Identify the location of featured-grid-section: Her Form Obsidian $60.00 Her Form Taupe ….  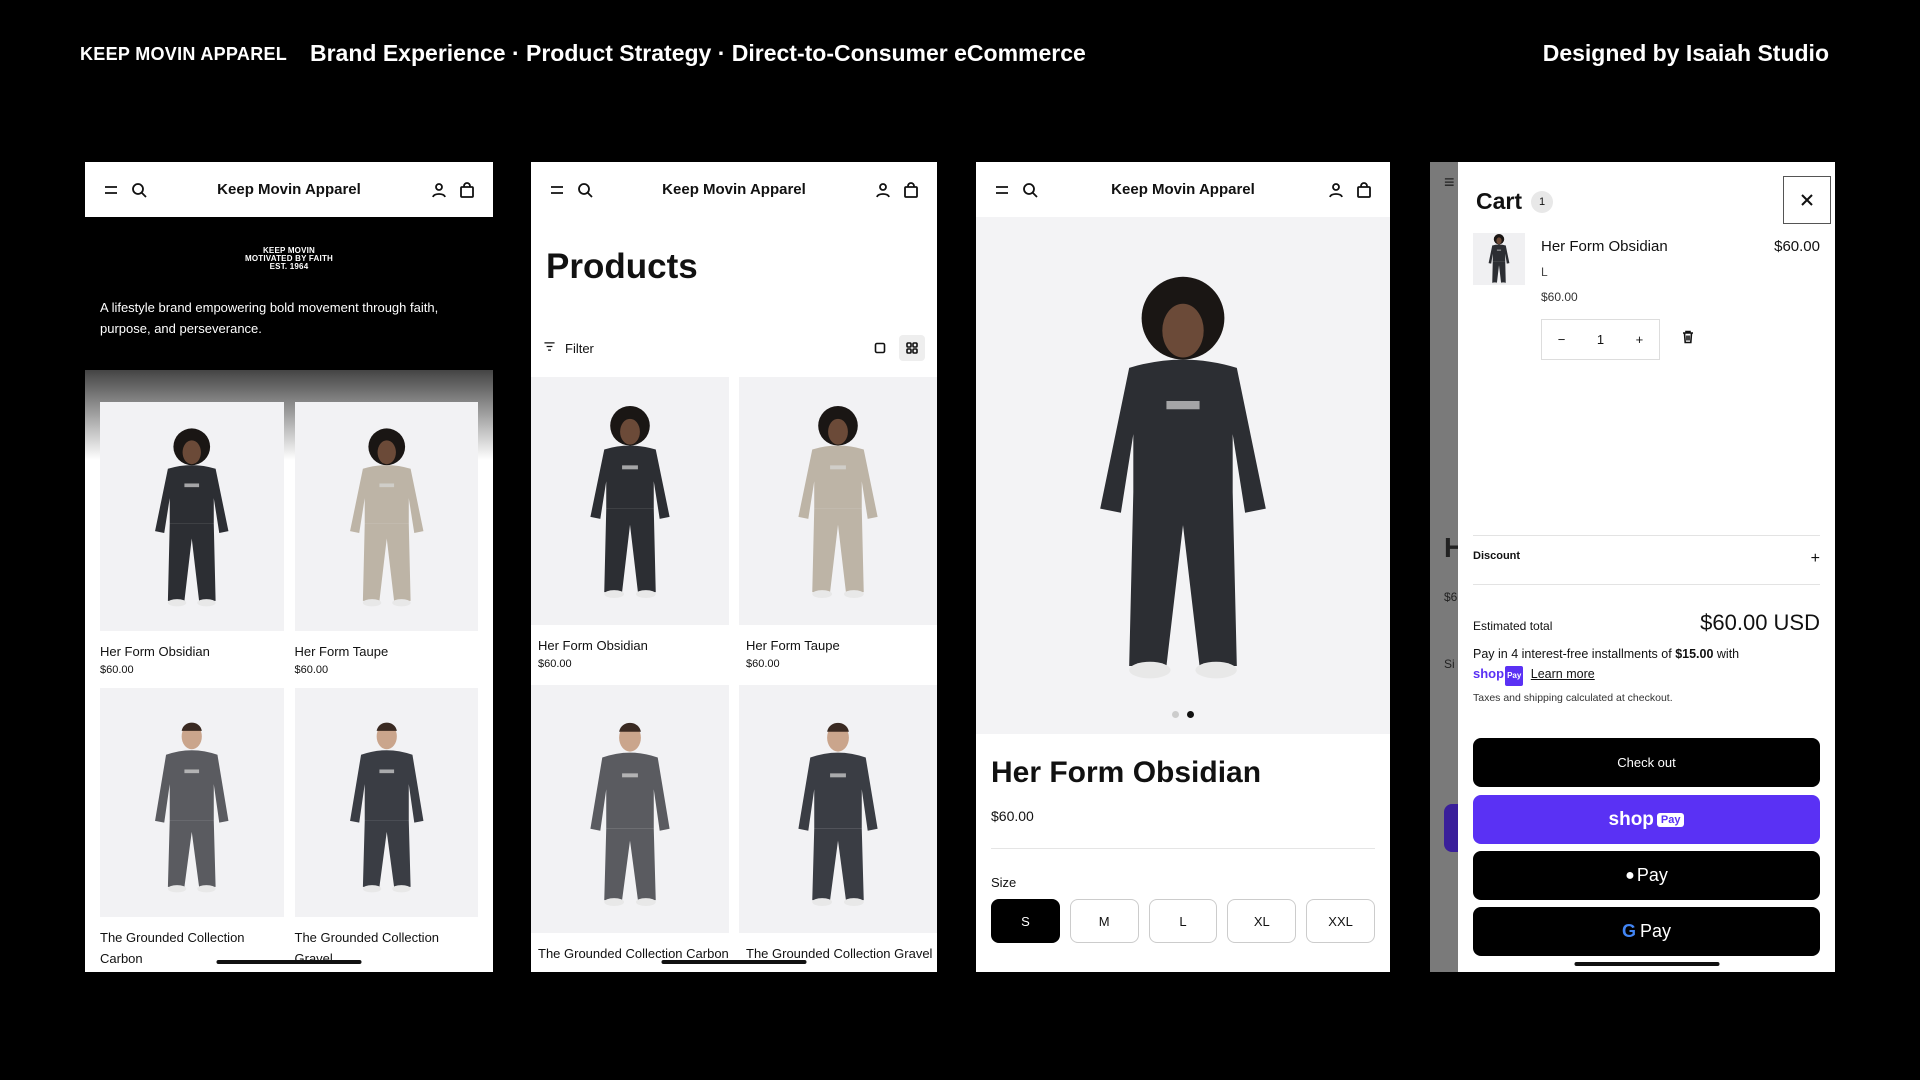
(289, 671).